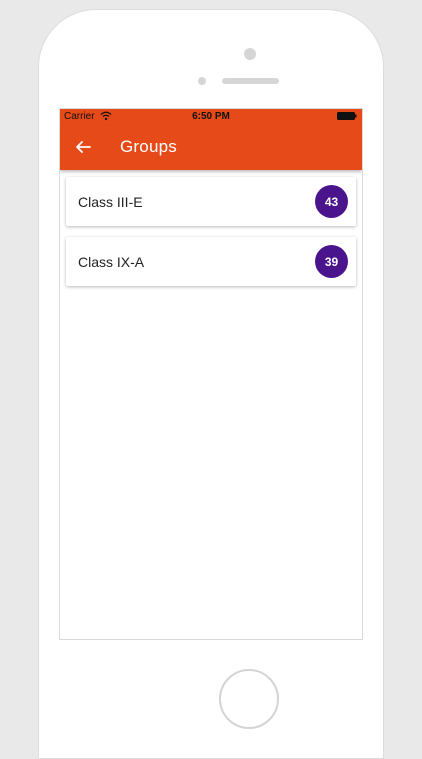 This screenshot has width=422, height=759. Describe the element at coordinates (211, 147) in the screenshot. I see `app-bar: Groups` at that location.